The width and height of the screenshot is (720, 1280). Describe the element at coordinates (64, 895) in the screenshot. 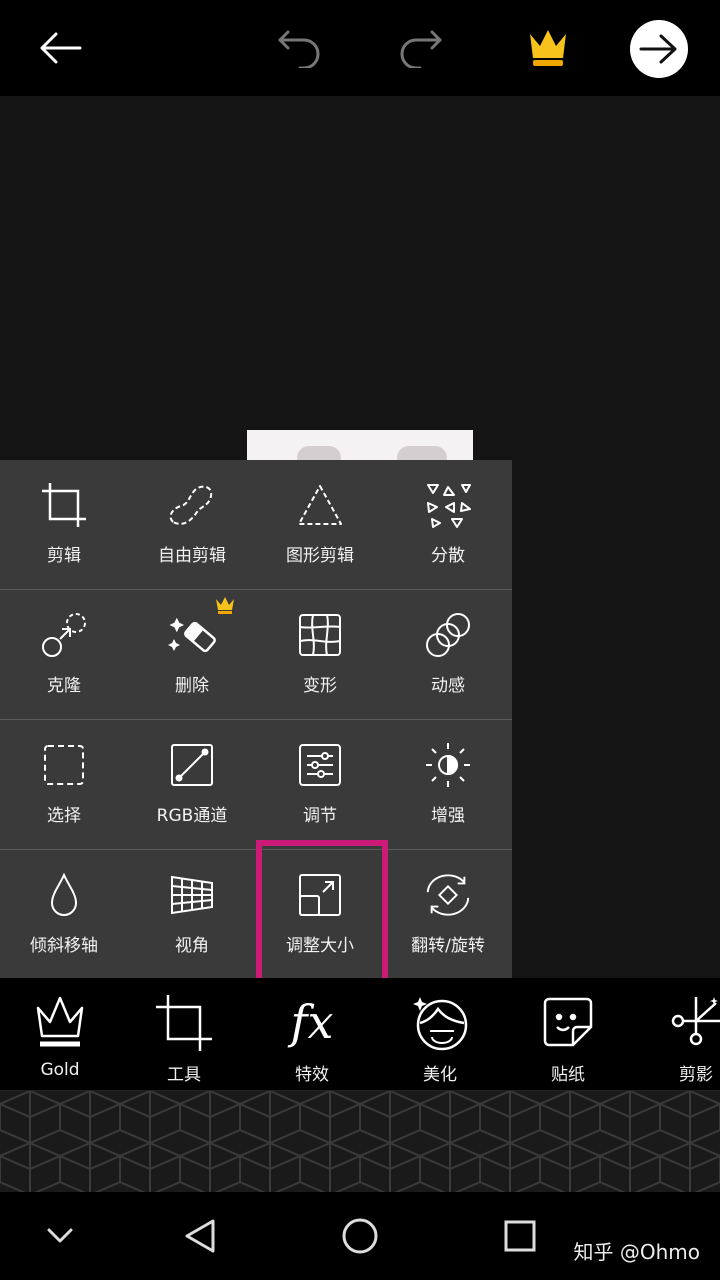

I see `tilt-shift-icon` at that location.